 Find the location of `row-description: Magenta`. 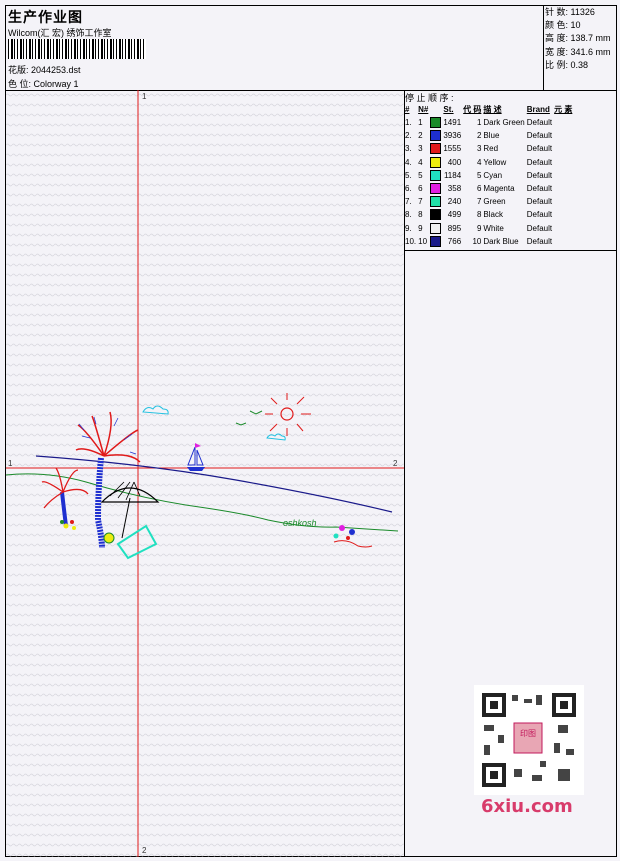

row-description: Magenta is located at coordinates (499, 189).